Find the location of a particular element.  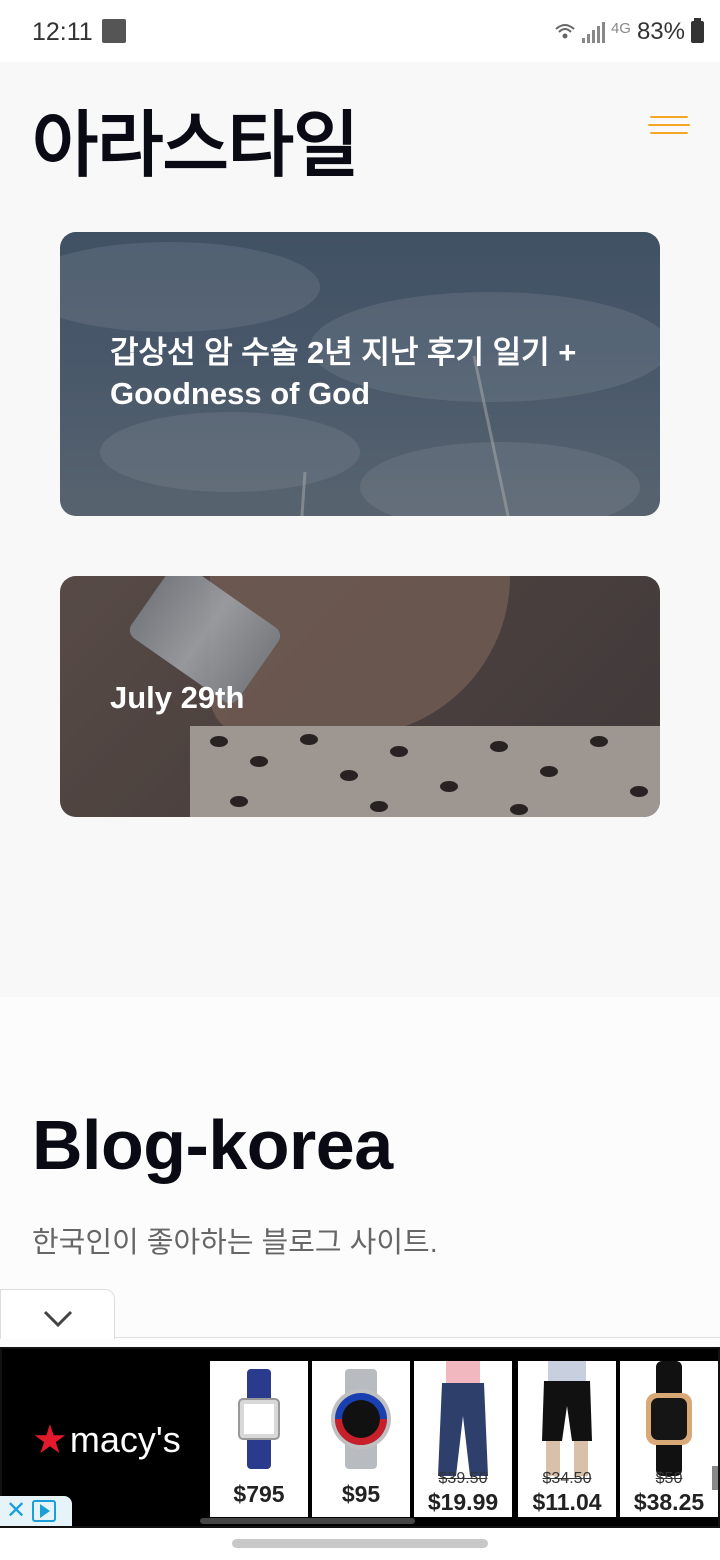

ad-scrollbar is located at coordinates (307, 1521).